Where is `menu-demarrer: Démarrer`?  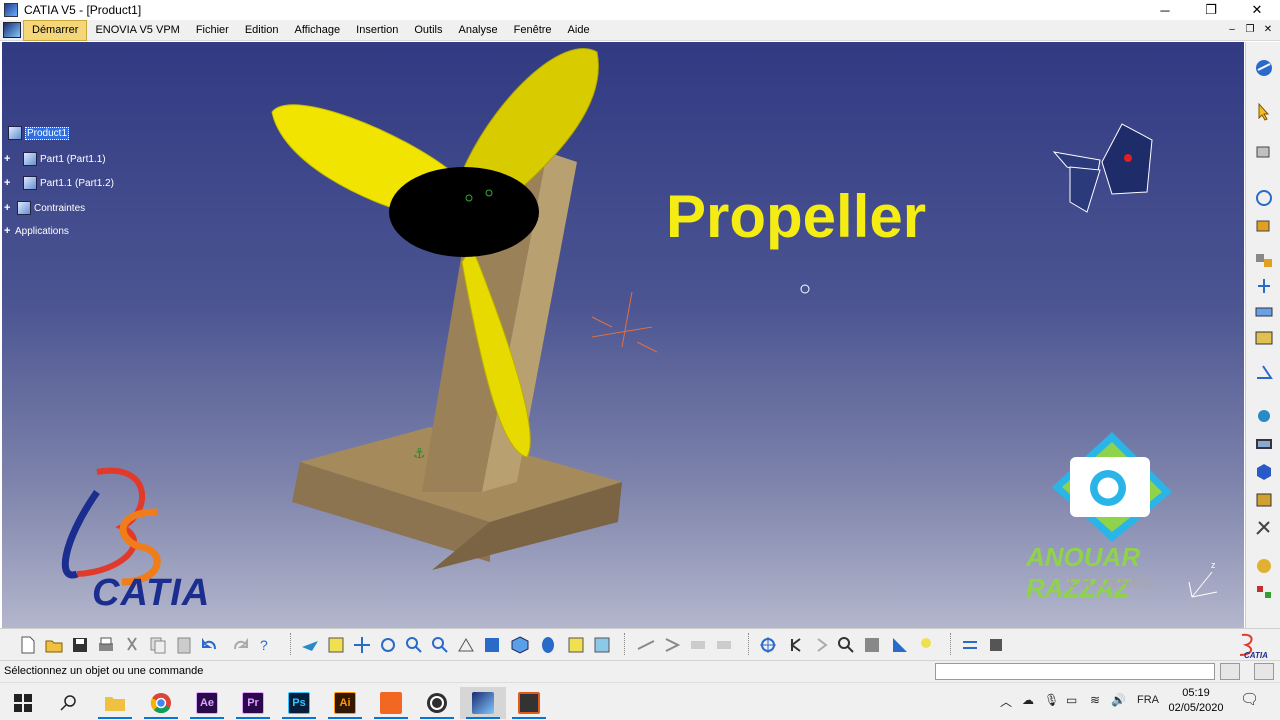 menu-demarrer: Démarrer is located at coordinates (55, 30).